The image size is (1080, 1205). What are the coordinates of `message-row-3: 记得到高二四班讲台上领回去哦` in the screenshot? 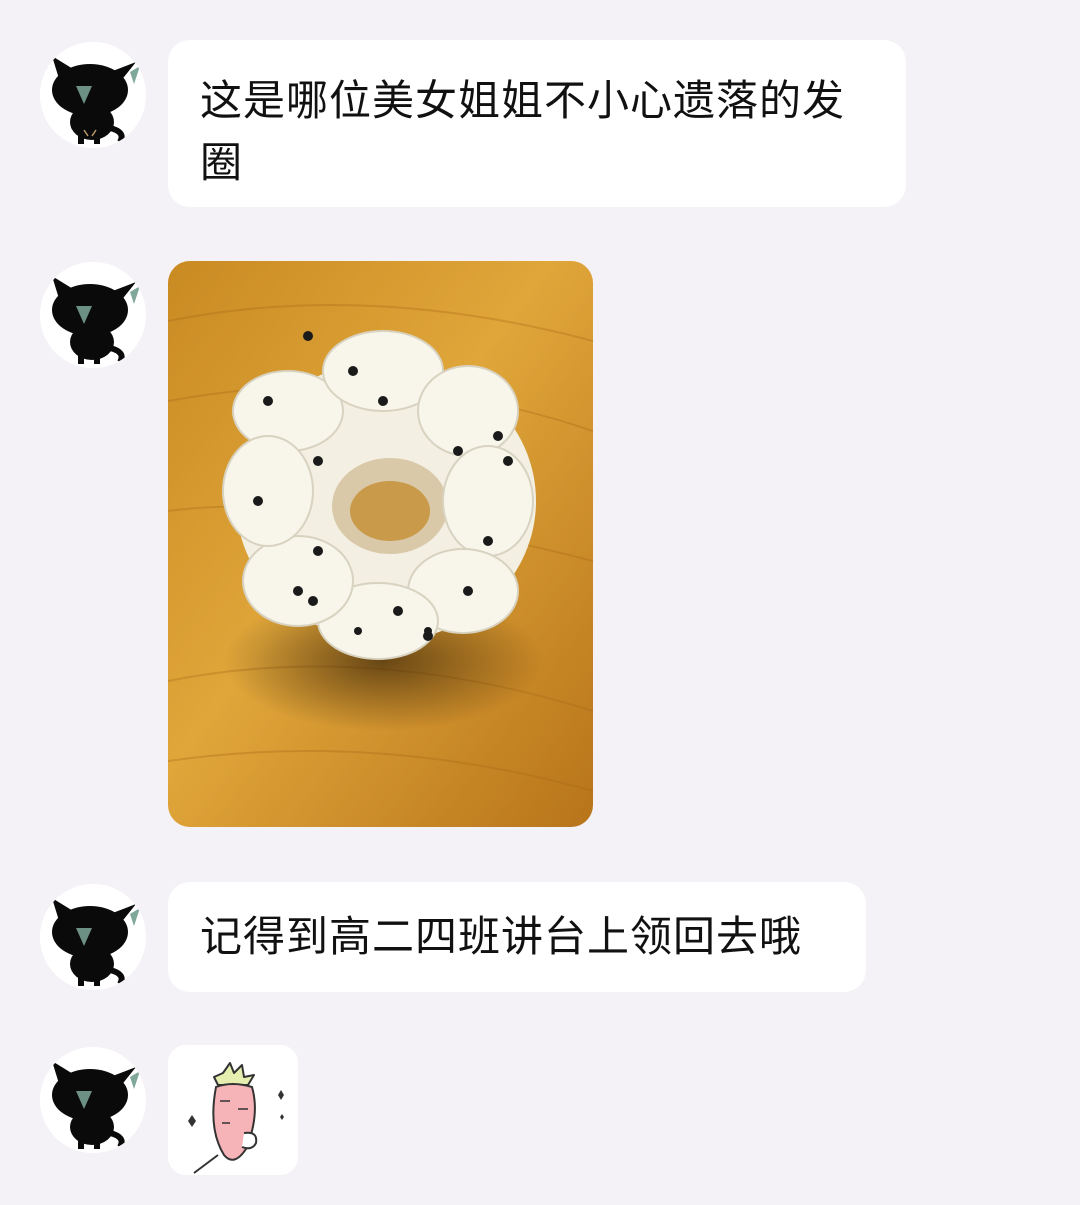 It's located at (540, 937).